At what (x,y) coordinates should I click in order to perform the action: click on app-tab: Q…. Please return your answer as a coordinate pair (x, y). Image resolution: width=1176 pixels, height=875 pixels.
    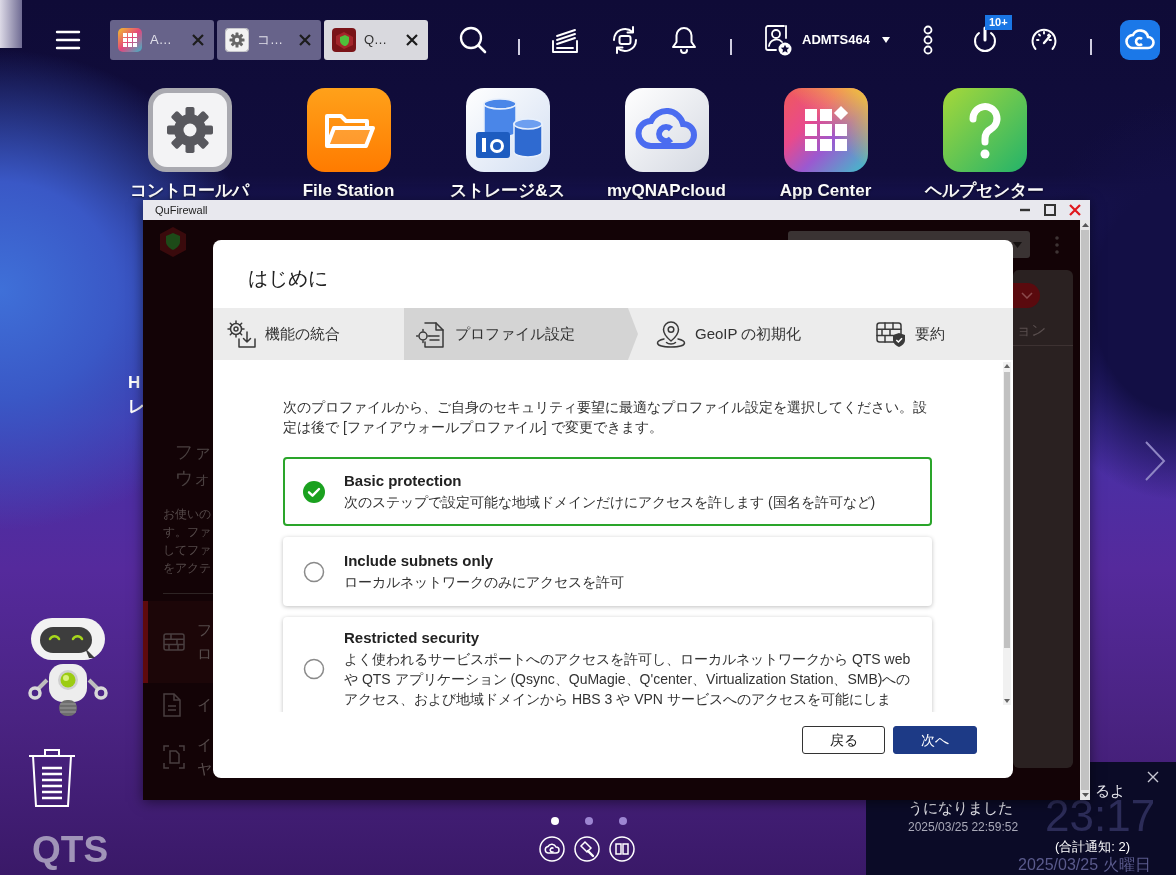
    Looking at the image, I should click on (376, 40).